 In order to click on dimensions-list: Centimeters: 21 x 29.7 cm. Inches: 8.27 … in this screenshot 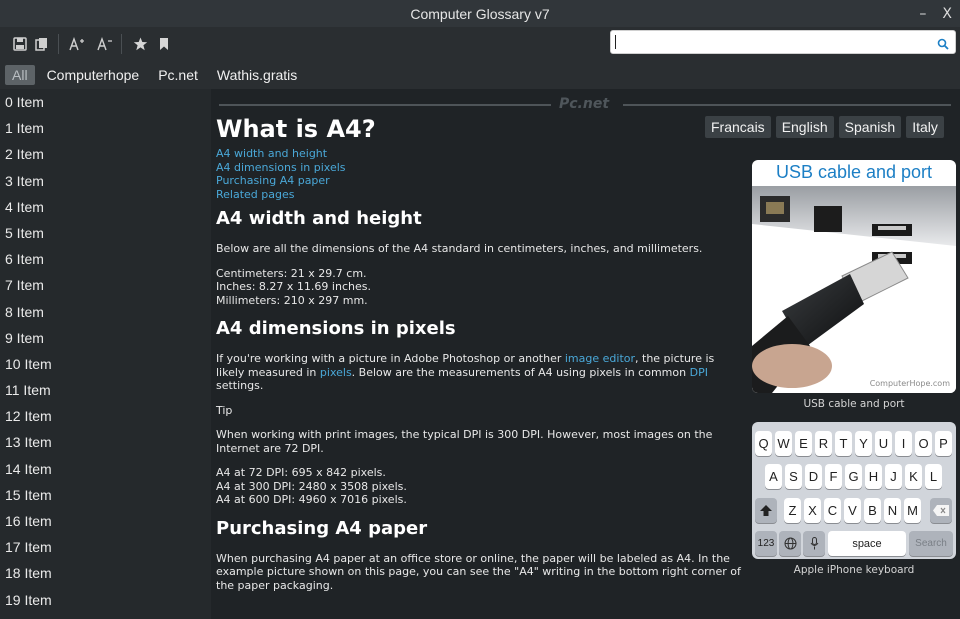, I will do `click(478, 287)`.